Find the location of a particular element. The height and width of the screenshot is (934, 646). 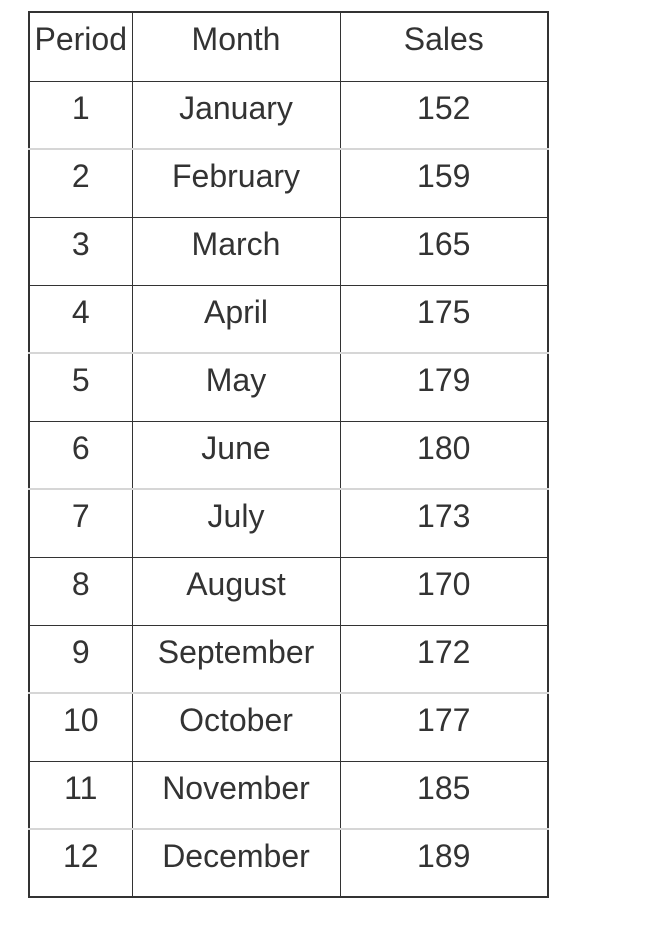

cell-sales: 159 is located at coordinates (444, 182).